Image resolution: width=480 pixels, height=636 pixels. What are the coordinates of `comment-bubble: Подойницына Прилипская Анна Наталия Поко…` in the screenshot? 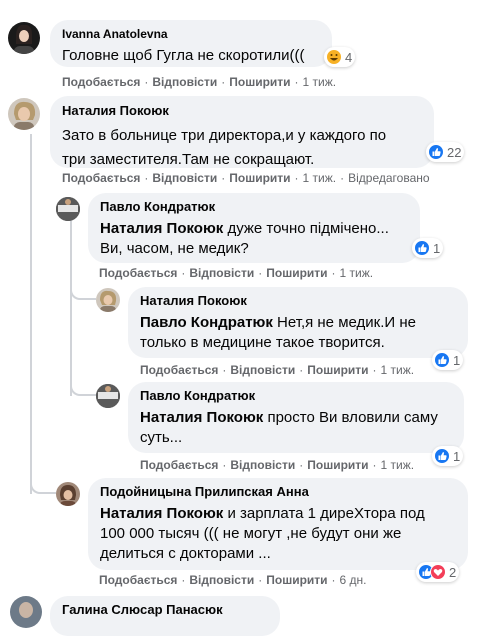 It's located at (278, 524).